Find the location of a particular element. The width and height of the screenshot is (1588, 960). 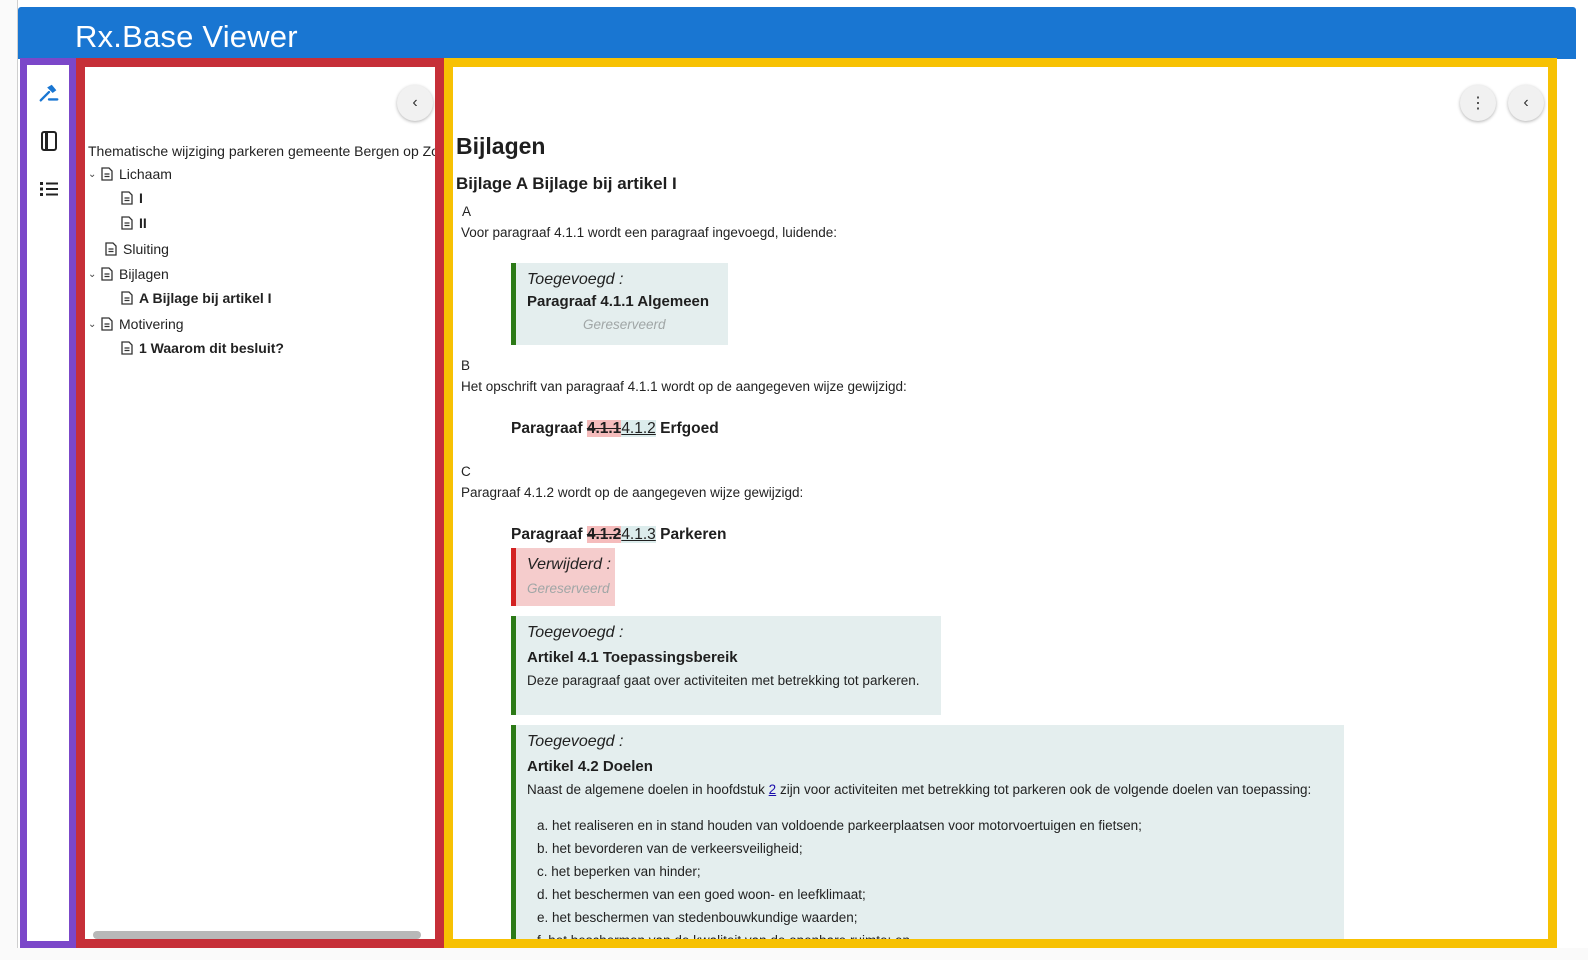

removed-box: Verwijderd : Gereserveerd is located at coordinates (563, 577).